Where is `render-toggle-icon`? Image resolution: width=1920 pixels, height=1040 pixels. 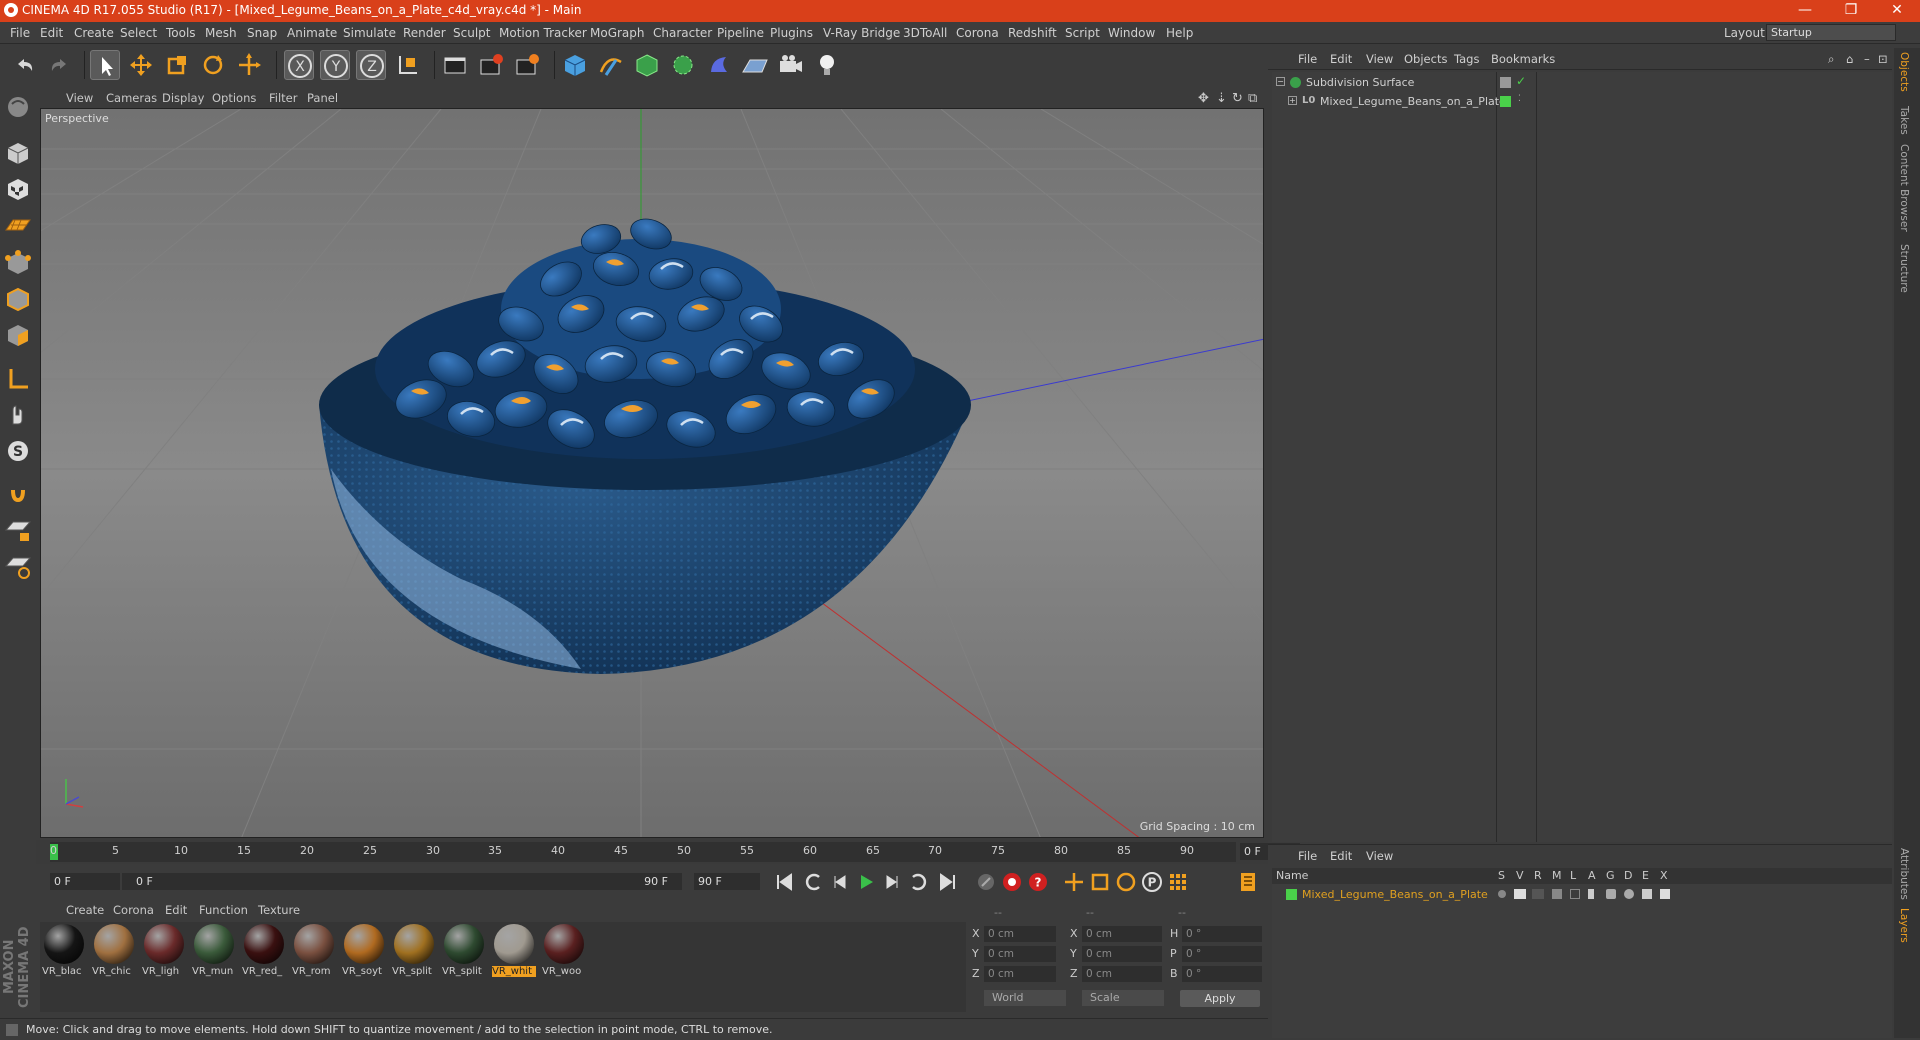 render-toggle-icon is located at coordinates (1538, 894).